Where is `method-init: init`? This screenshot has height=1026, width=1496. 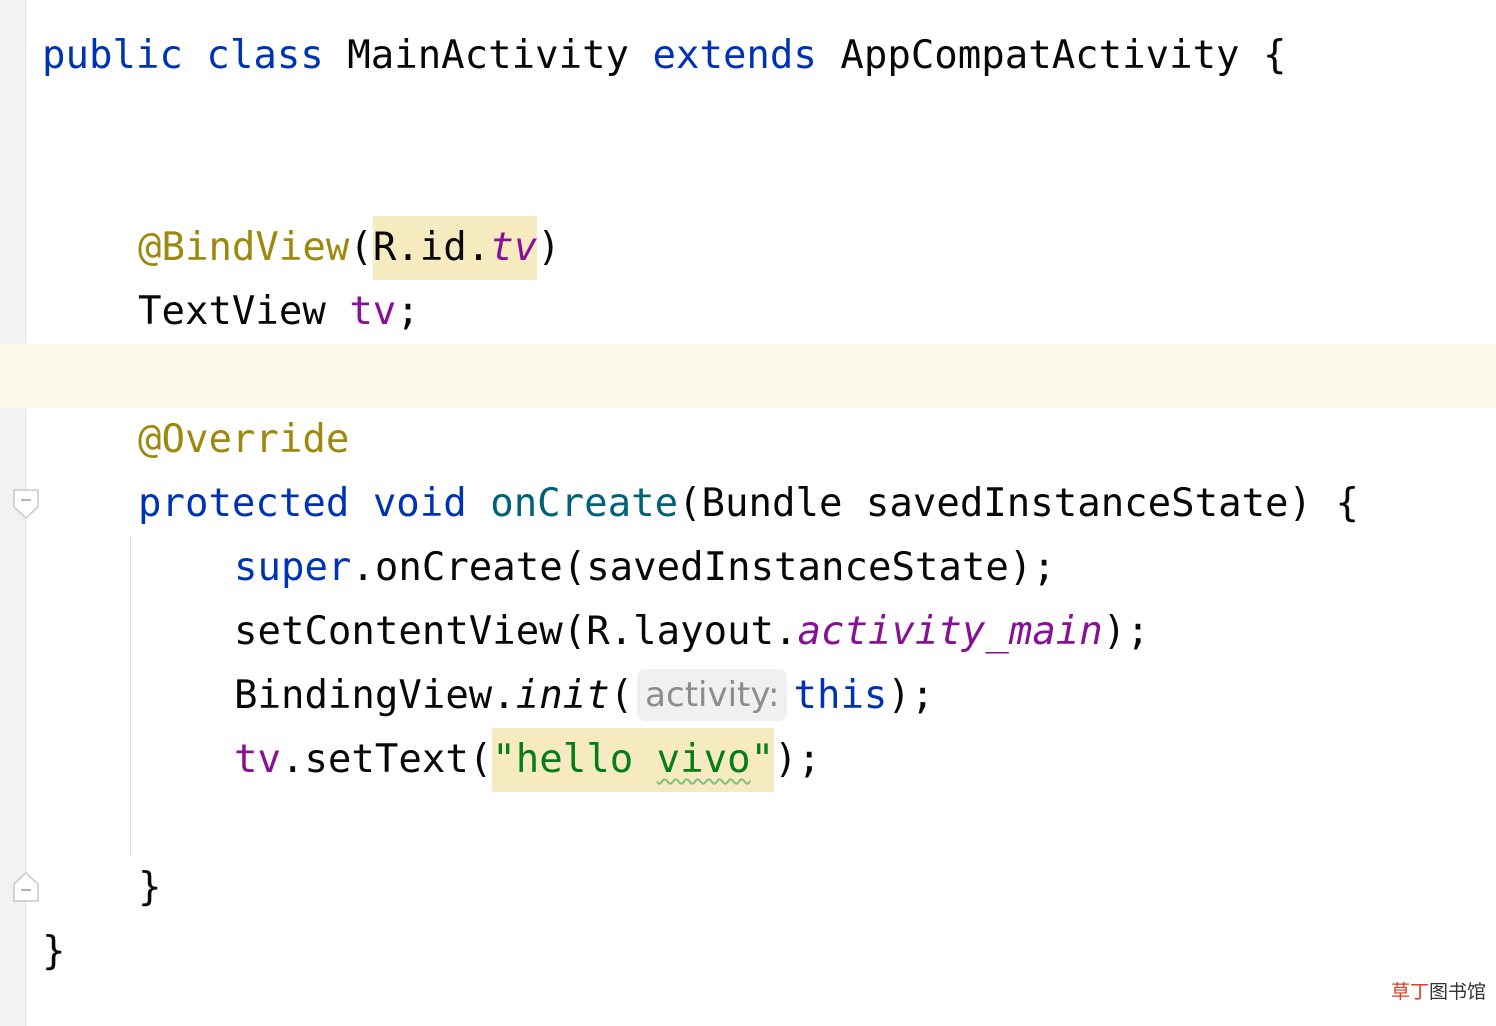 method-init: init is located at coordinates (562, 695).